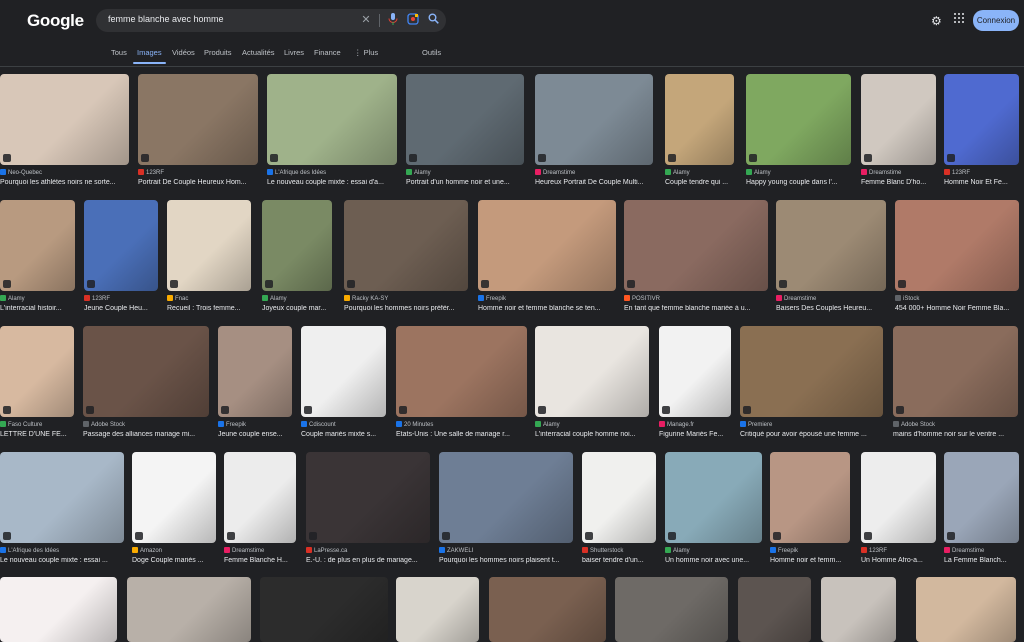 The width and height of the screenshot is (1024, 642). Describe the element at coordinates (271, 20) in the screenshot. I see `search-box: femme blanche avec homme ✕` at that location.